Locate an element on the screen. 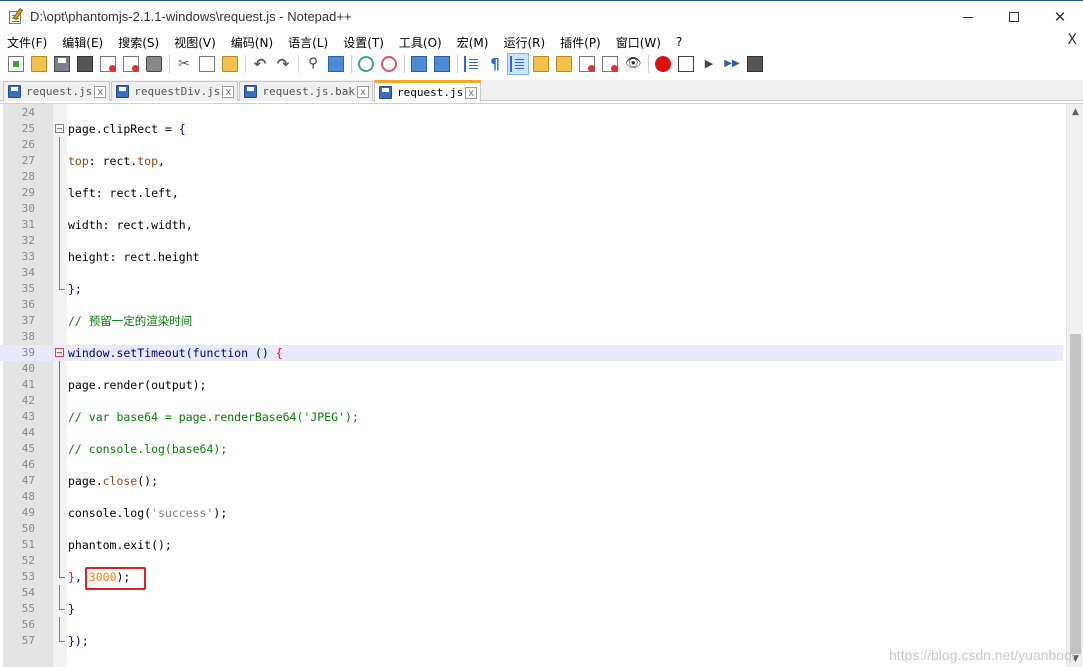 The width and height of the screenshot is (1083, 667). menu-edit: 编辑(E) is located at coordinates (82, 42).